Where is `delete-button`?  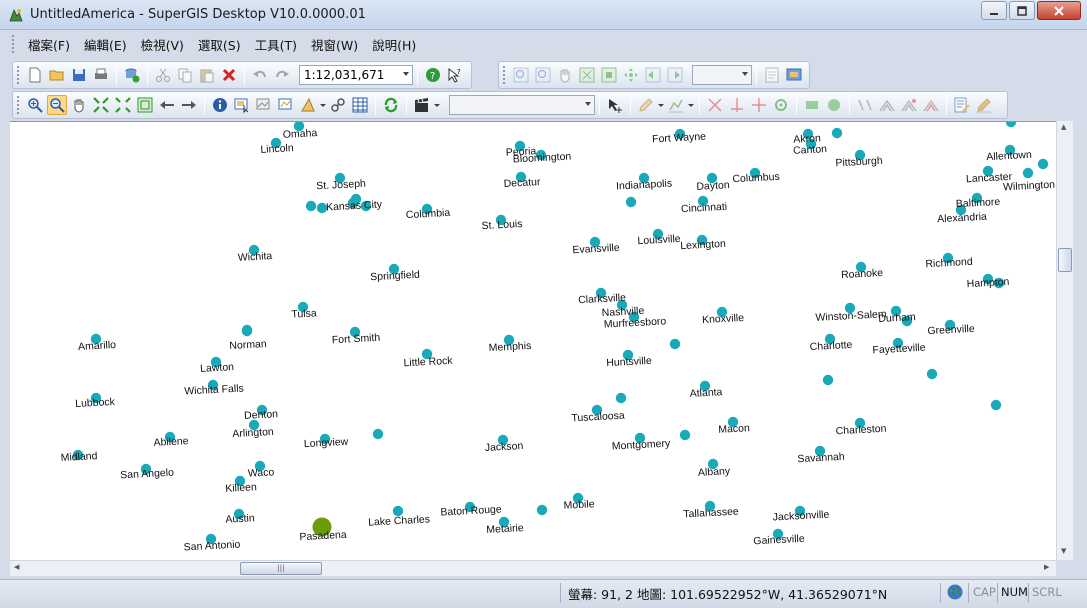 delete-button is located at coordinates (229, 75).